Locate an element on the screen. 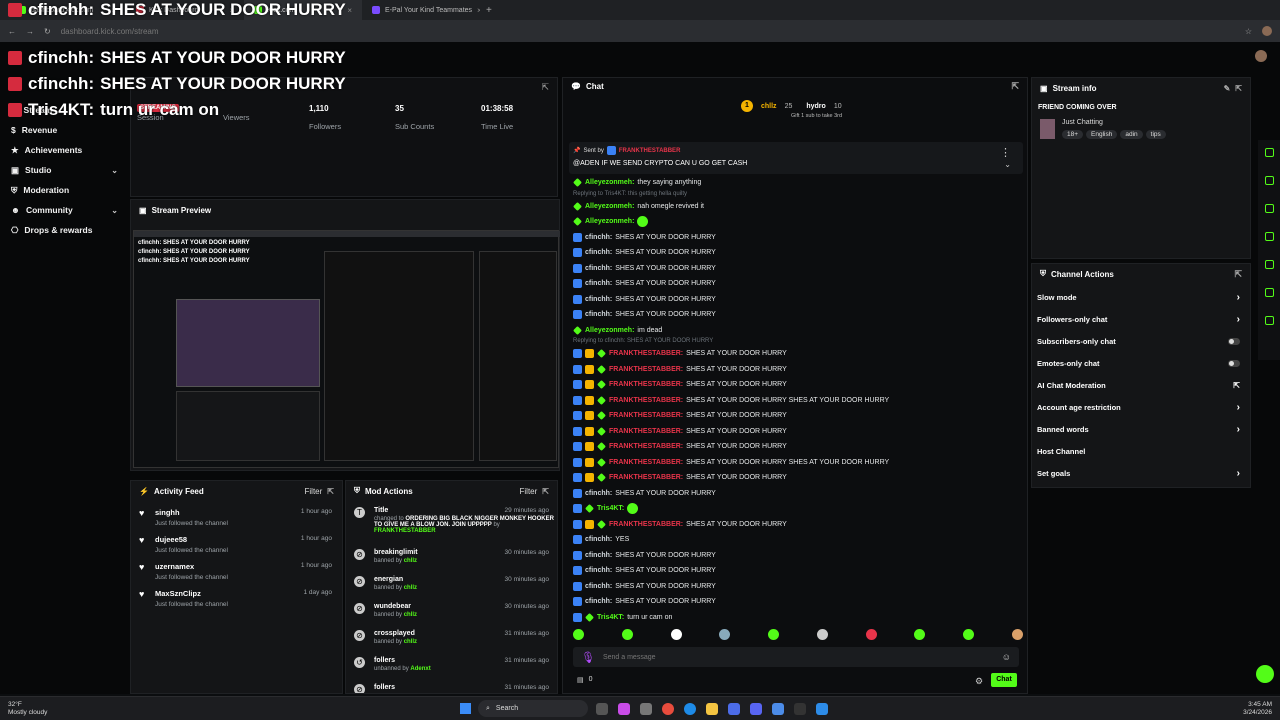 Image resolution: width=1280 pixels, height=720 pixels. mod-action-by: Adenxt is located at coordinates (420, 669).